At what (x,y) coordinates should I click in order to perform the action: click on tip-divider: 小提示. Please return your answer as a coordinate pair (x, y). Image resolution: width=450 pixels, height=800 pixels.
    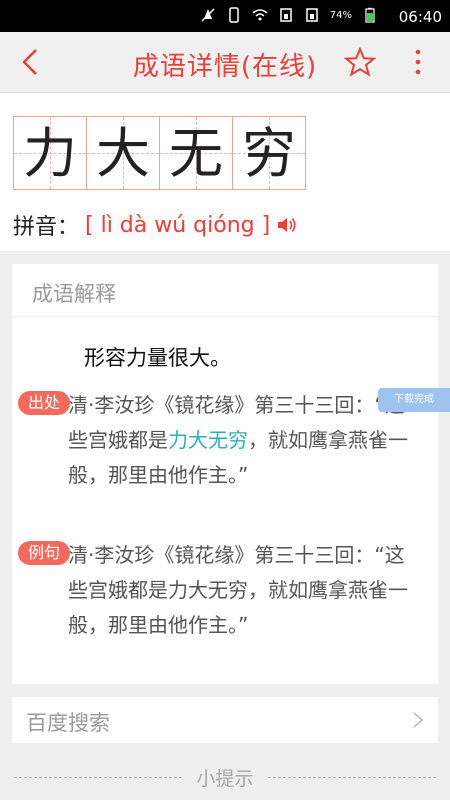
    Looking at the image, I should click on (225, 777).